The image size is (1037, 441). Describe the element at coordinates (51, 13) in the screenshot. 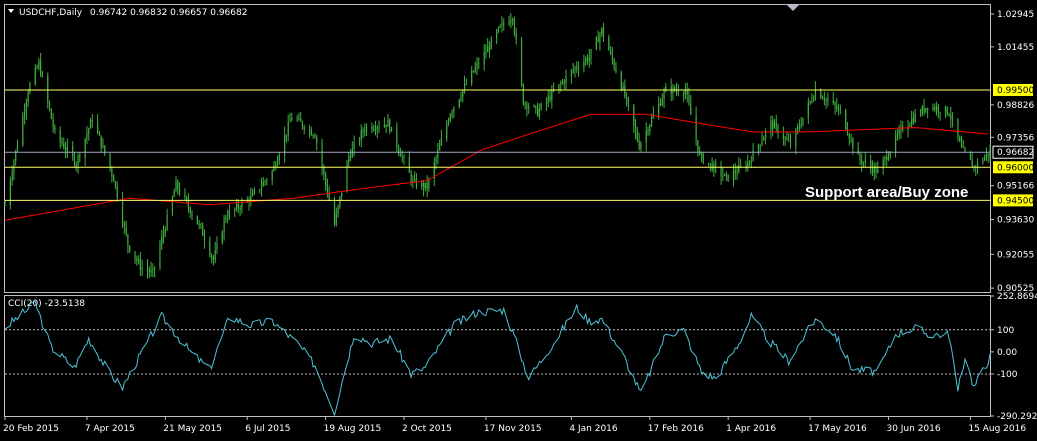

I see `symbol-header: USDCHF,Daily` at that location.